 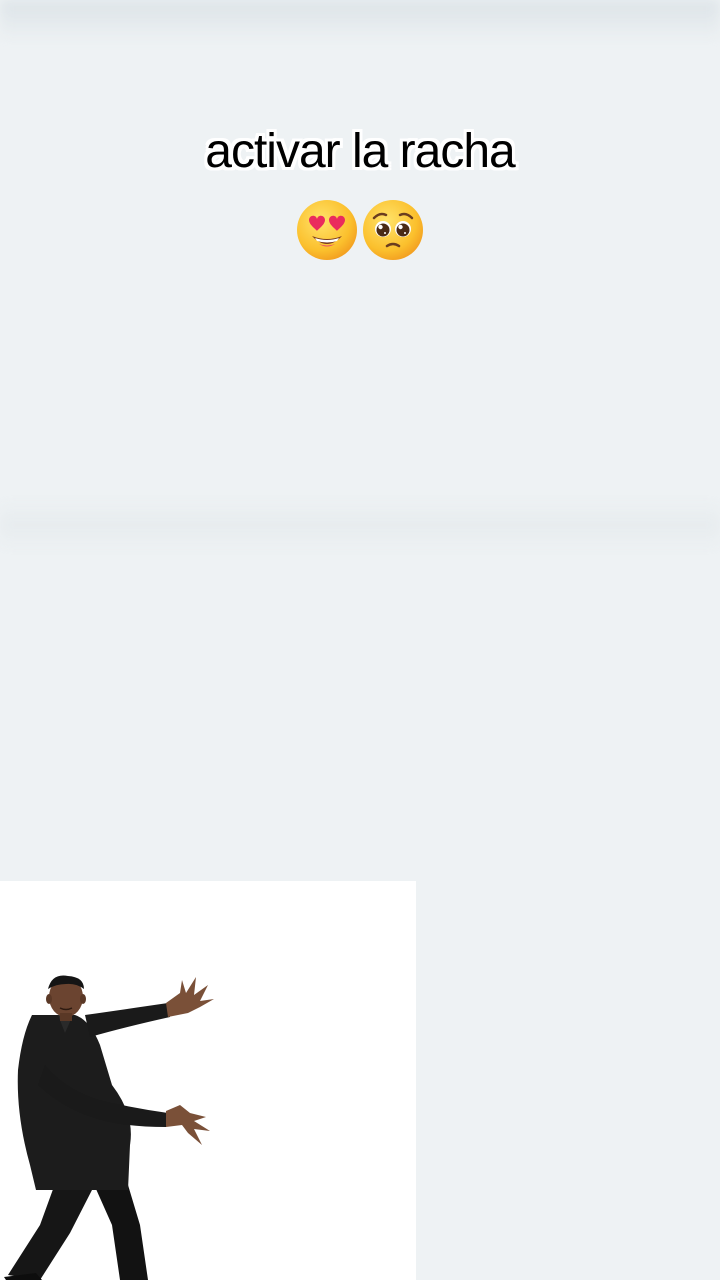 I want to click on blurred-background-top, so click(x=360, y=21).